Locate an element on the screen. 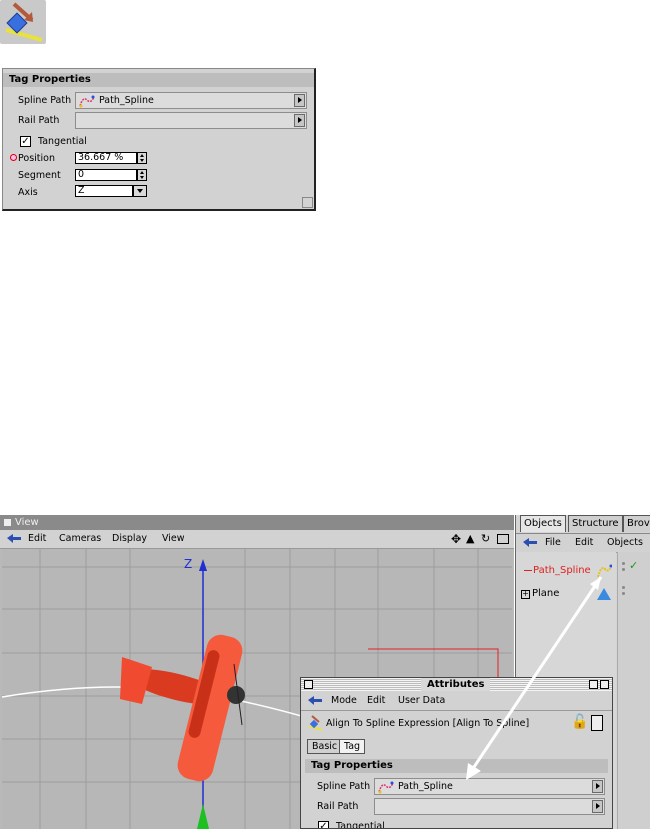 The height and width of the screenshot is (829, 650). list-item: Path_Spline is located at coordinates (568, 571).